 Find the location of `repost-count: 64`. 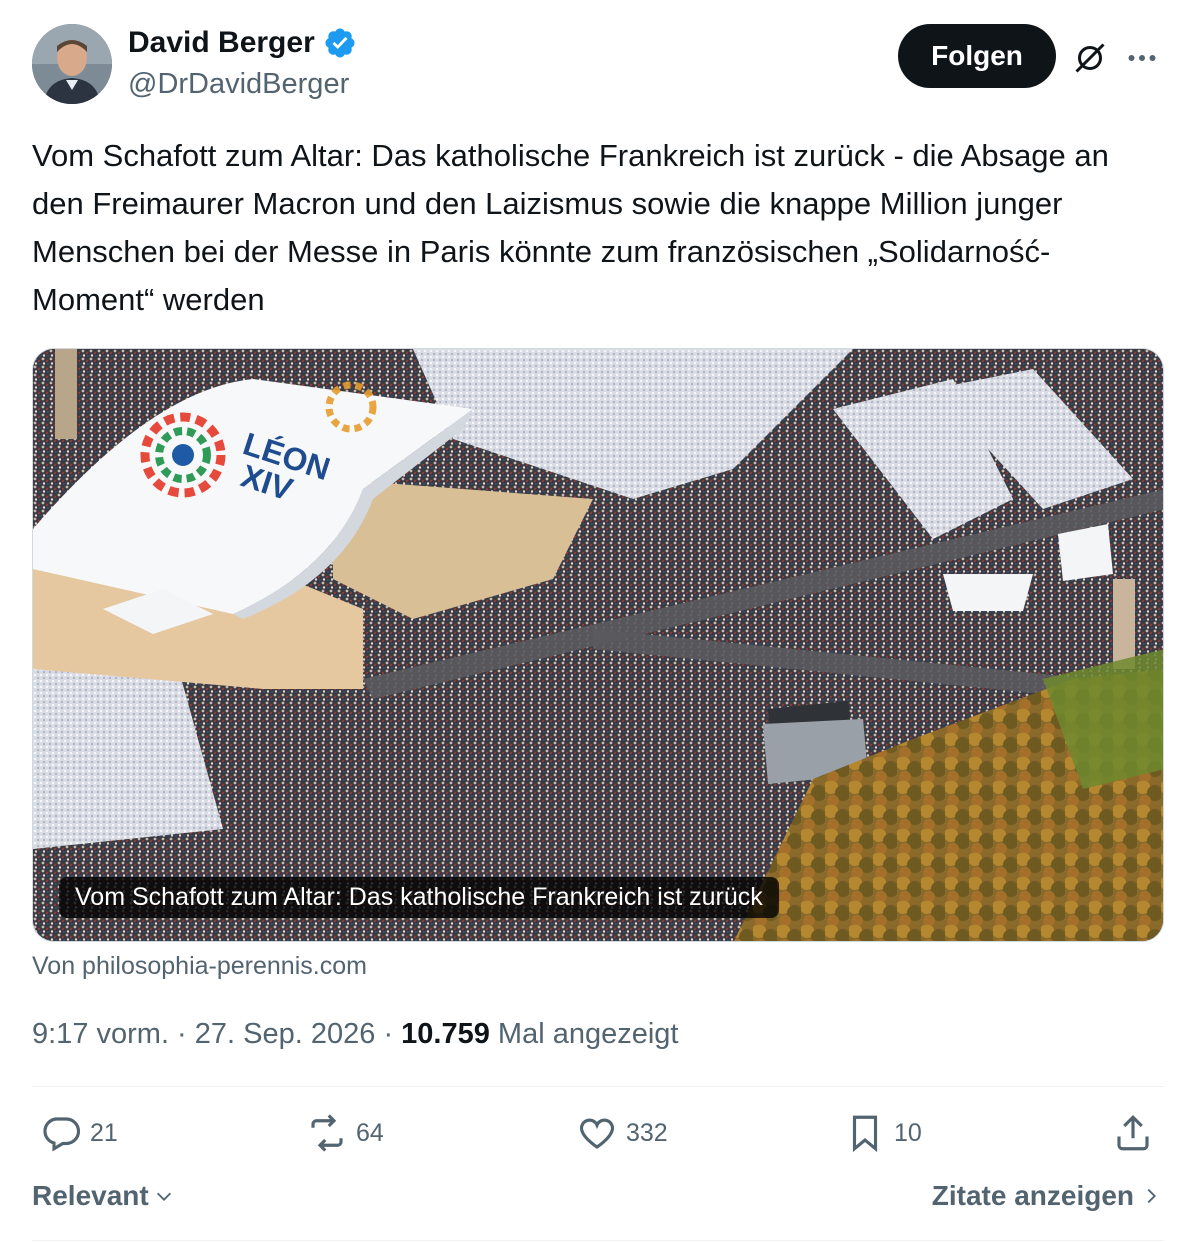

repost-count: 64 is located at coordinates (370, 1132).